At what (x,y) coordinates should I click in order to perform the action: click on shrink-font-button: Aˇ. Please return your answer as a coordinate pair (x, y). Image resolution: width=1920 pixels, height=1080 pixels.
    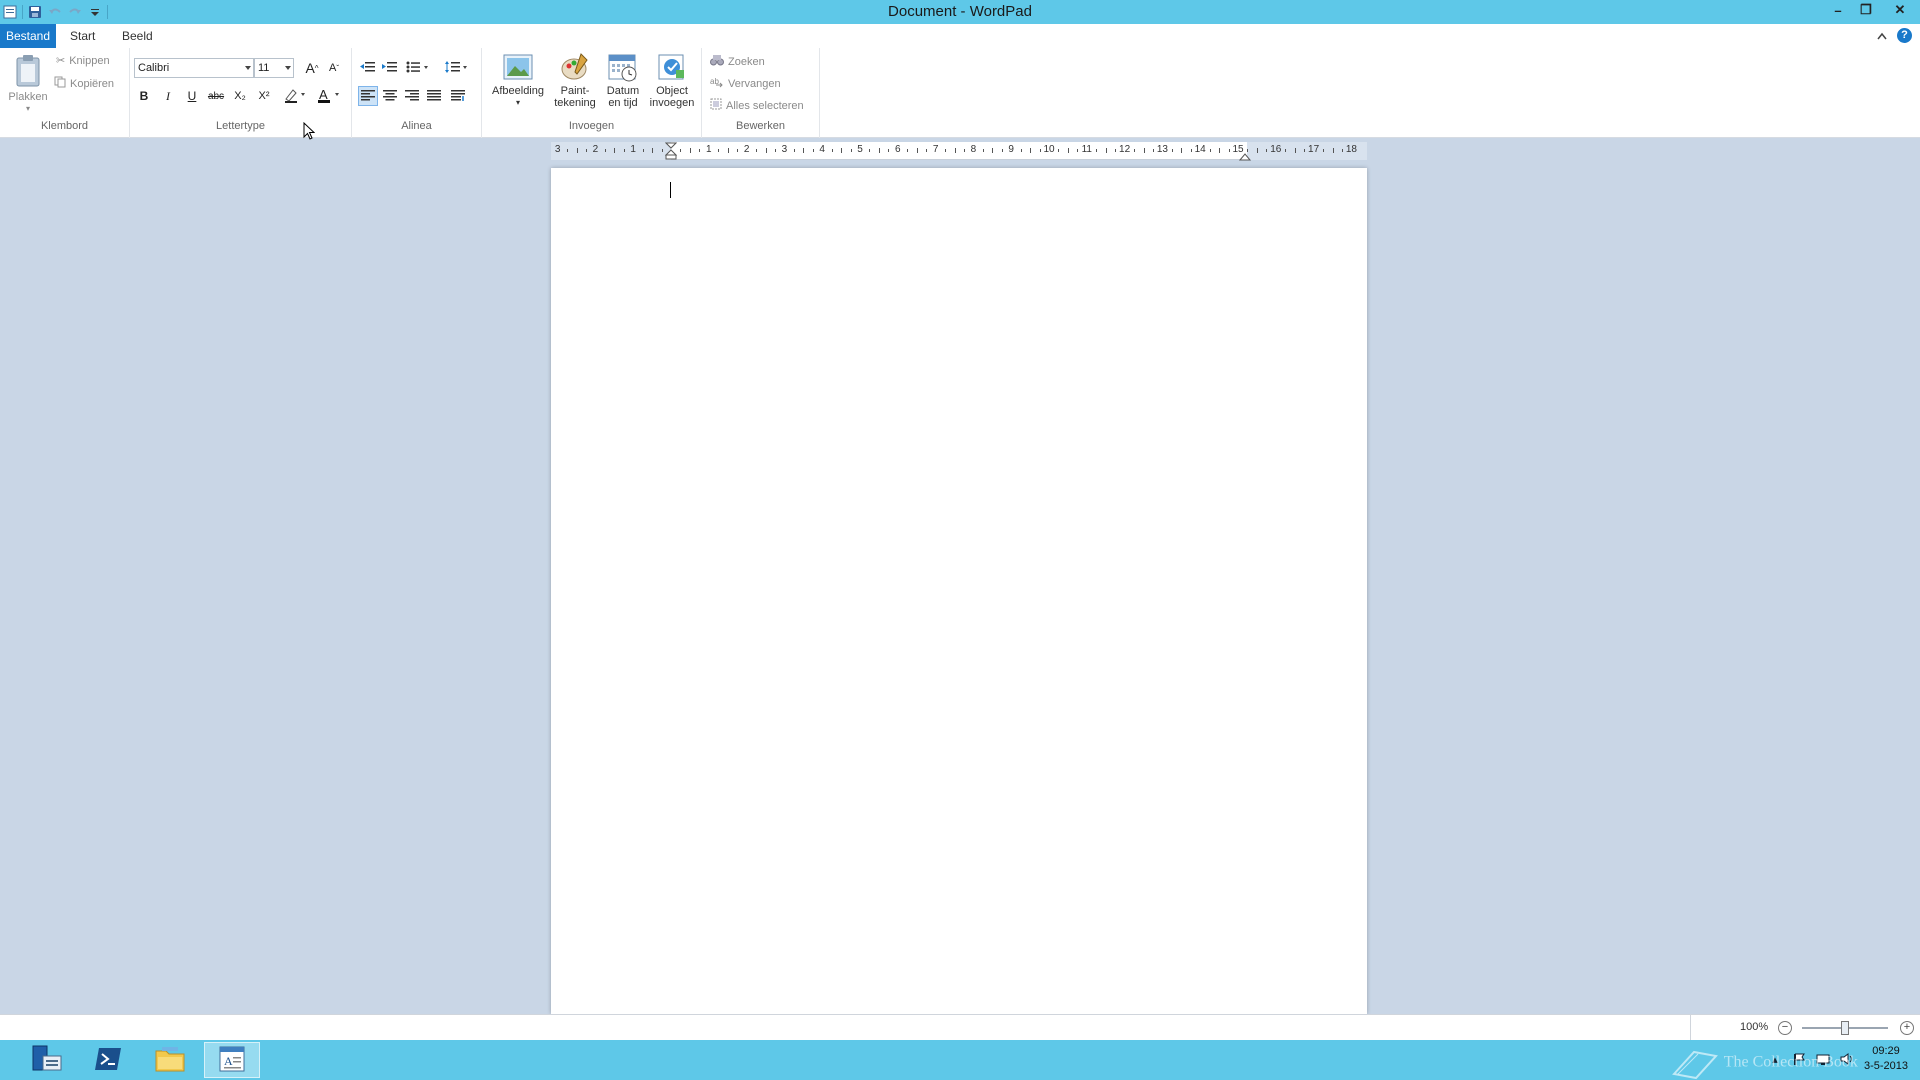
    Looking at the image, I should click on (334, 68).